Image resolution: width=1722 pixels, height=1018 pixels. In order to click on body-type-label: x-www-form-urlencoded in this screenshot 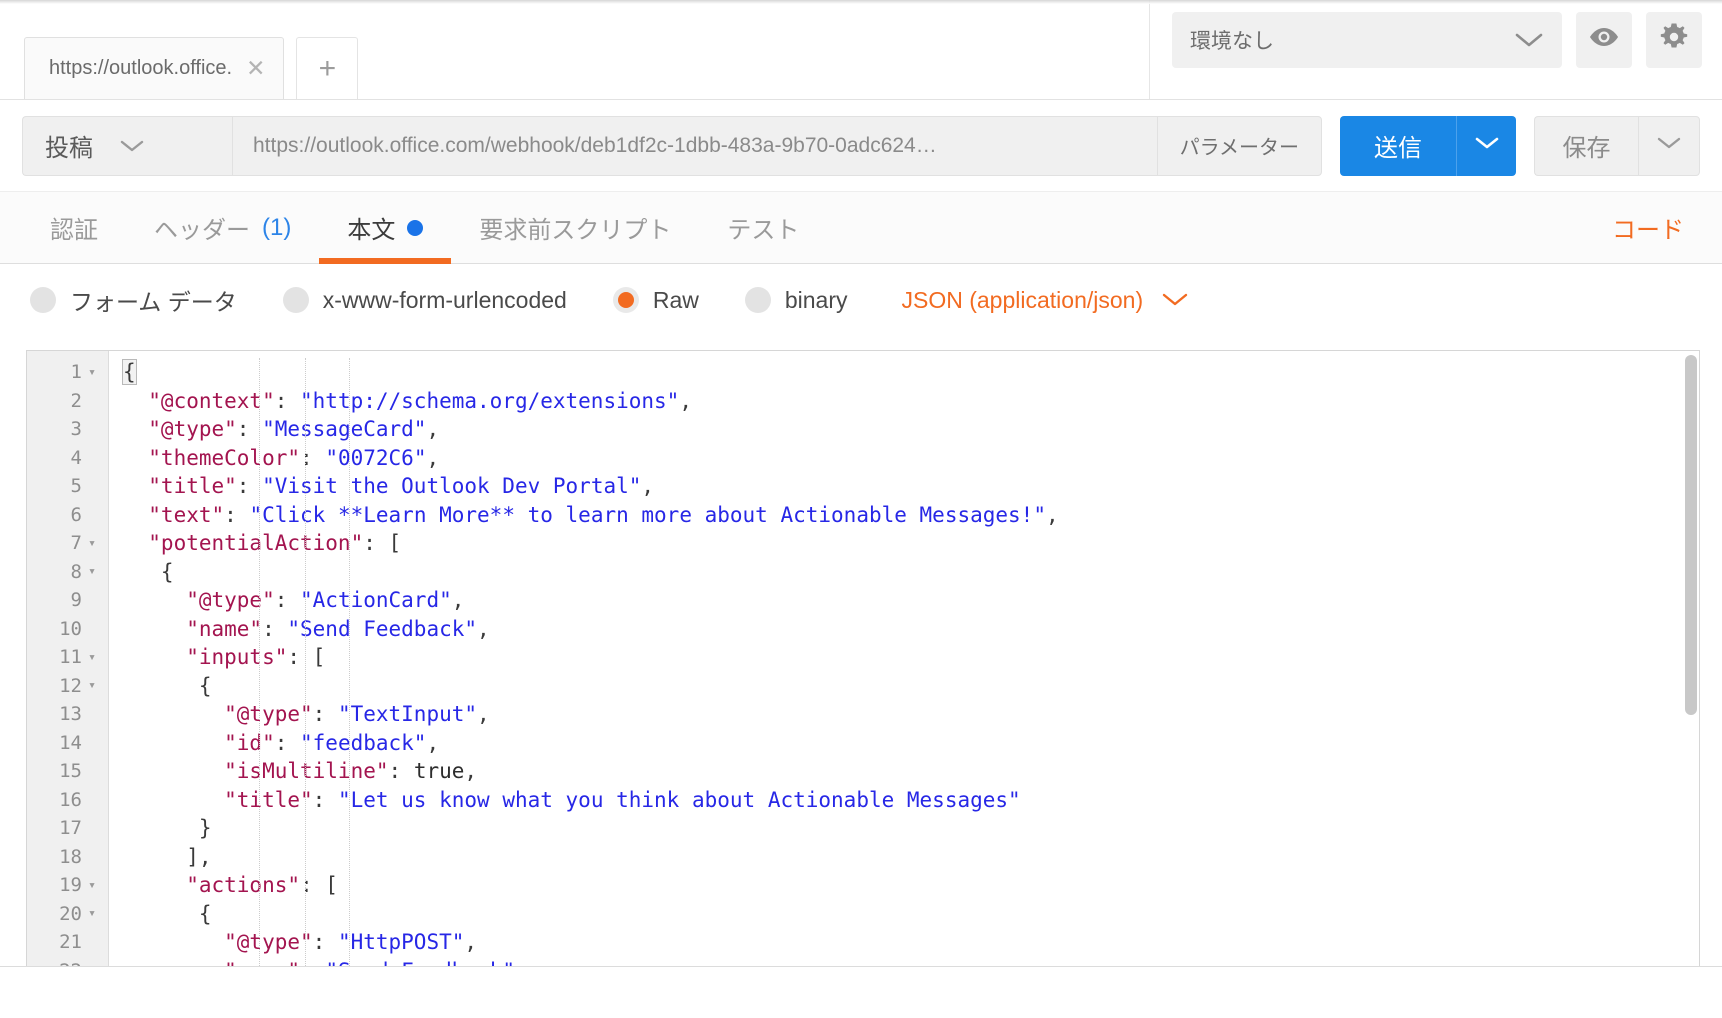, I will do `click(444, 299)`.